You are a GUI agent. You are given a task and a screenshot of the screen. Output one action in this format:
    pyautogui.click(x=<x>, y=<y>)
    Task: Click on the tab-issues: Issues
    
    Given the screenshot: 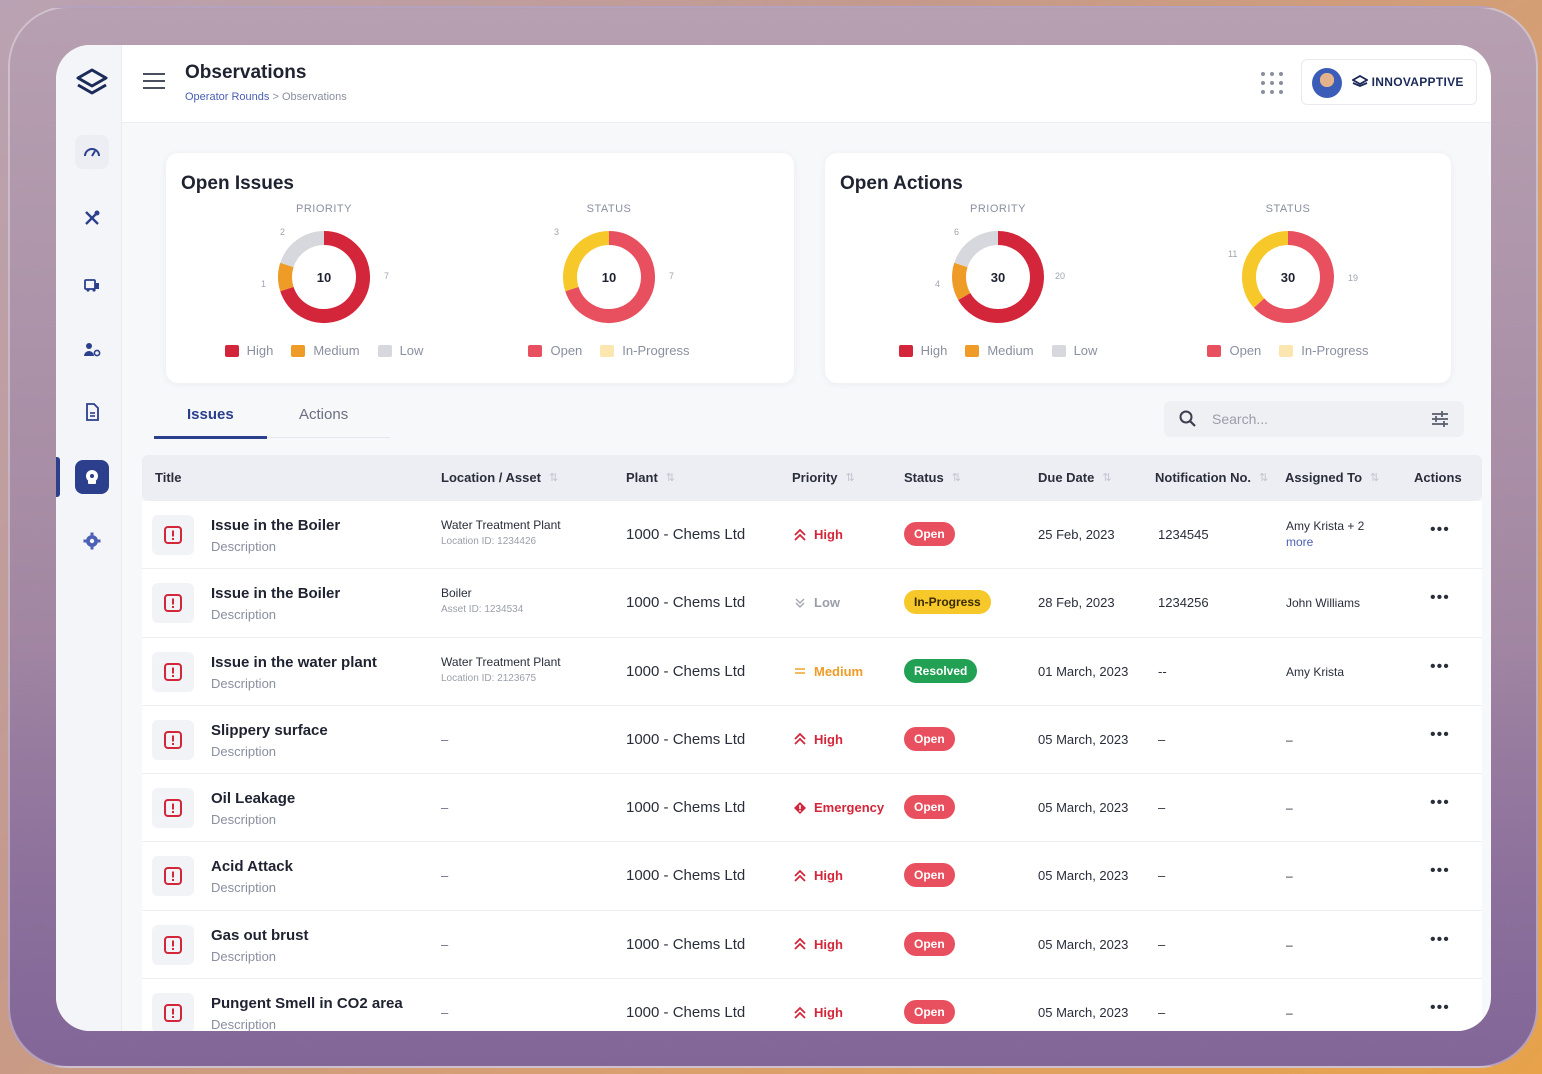 What is the action you would take?
    pyautogui.click(x=210, y=414)
    